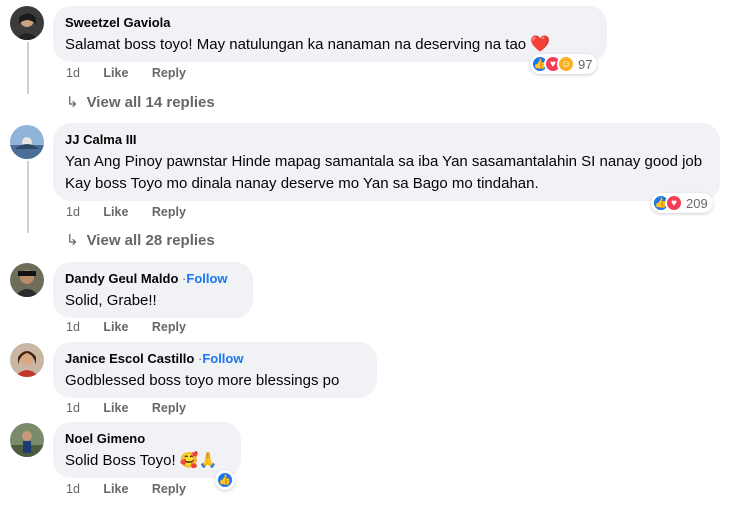 Image resolution: width=750 pixels, height=511 pixels. Describe the element at coordinates (540, 44) in the screenshot. I see `heart-emoji: ❤️` at that location.